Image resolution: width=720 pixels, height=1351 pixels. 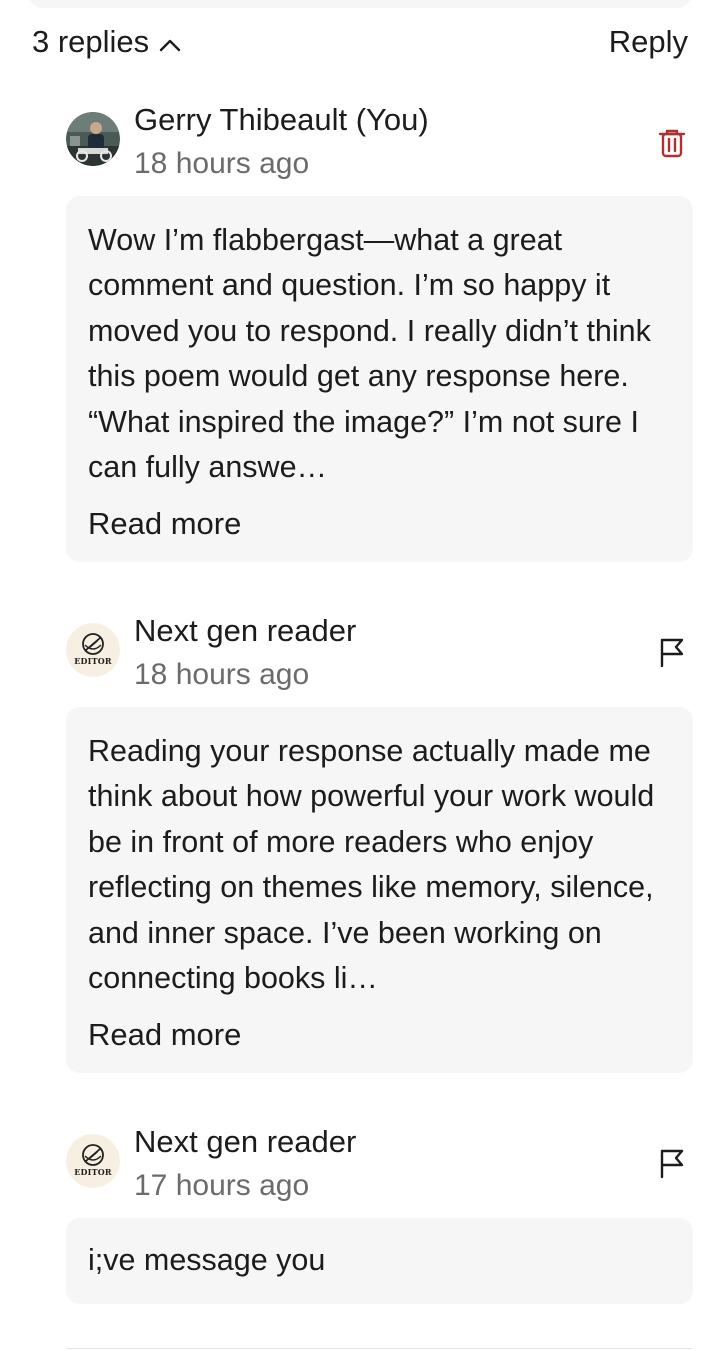 I want to click on comment-text: i;ve message you, so click(x=207, y=1260).